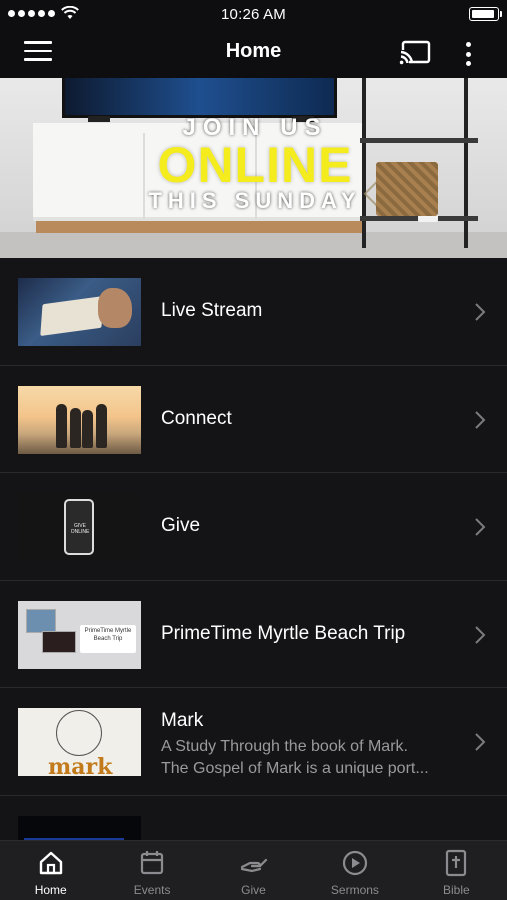 Image resolution: width=507 pixels, height=900 pixels. What do you see at coordinates (152, 890) in the screenshot?
I see `tab-label: Events` at bounding box center [152, 890].